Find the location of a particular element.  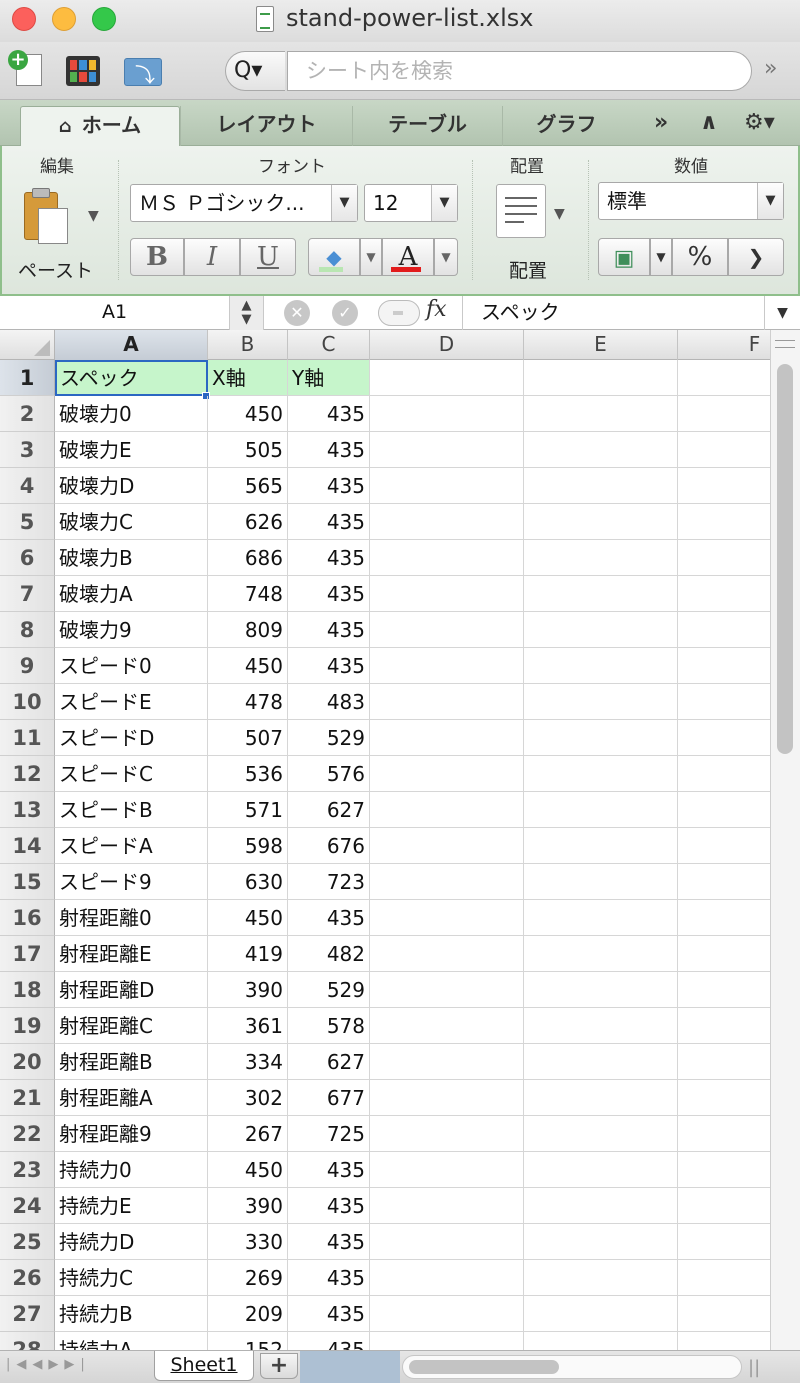

grid-cell-a2: 破壊力0 is located at coordinates (131, 414).